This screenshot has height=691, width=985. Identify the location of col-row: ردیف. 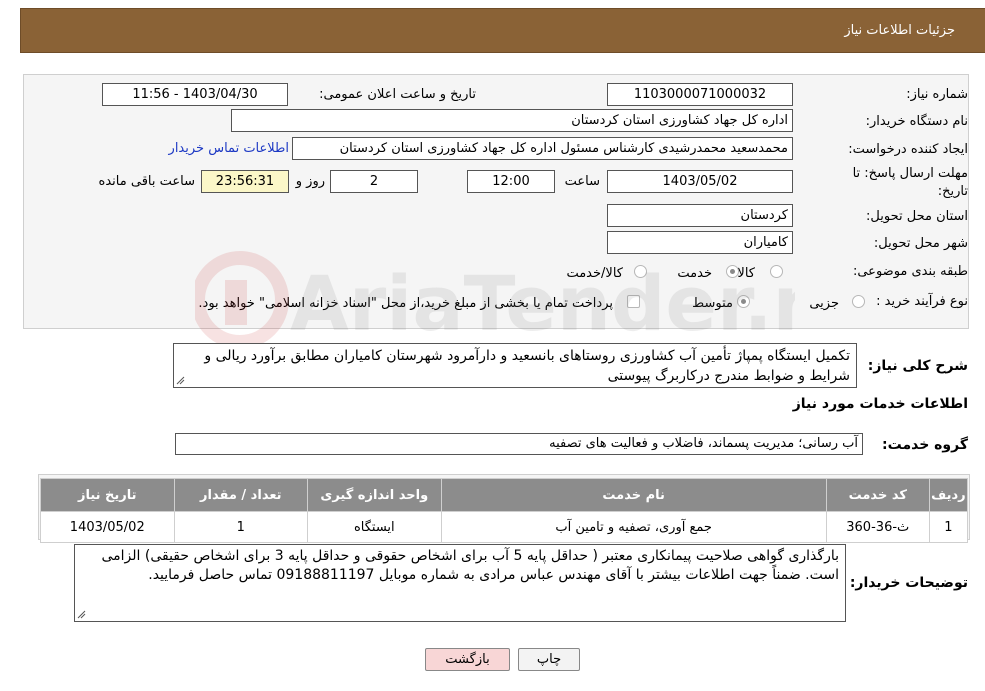
(948, 495).